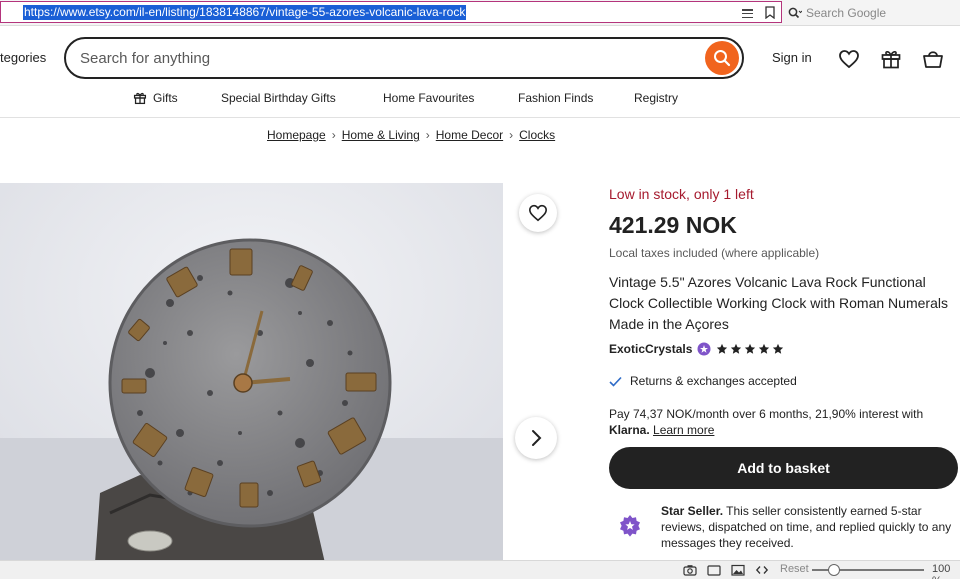 This screenshot has width=960, height=579. What do you see at coordinates (296, 135) in the screenshot?
I see `breadcrumb-link-homepage: Homepage` at bounding box center [296, 135].